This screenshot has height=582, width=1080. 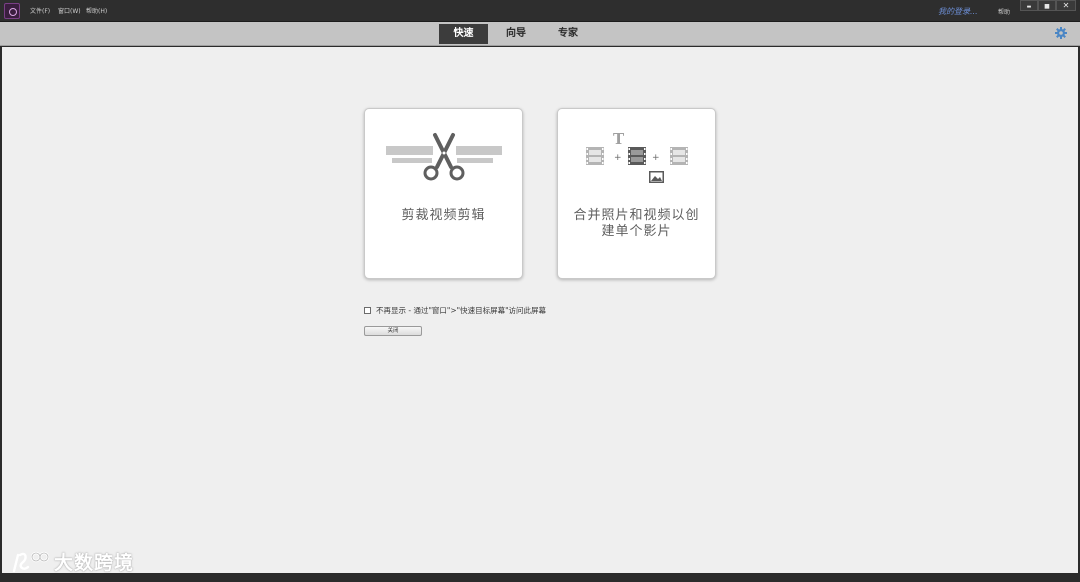 I want to click on close-button: 关闭, so click(x=393, y=331).